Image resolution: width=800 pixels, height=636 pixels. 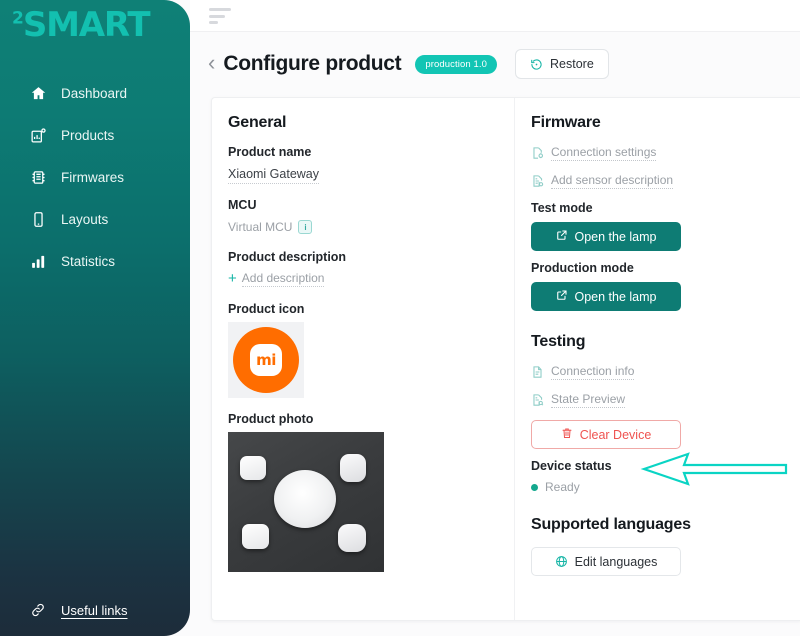 I want to click on mcu-value-row: Virtual MCU i, so click(x=270, y=227).